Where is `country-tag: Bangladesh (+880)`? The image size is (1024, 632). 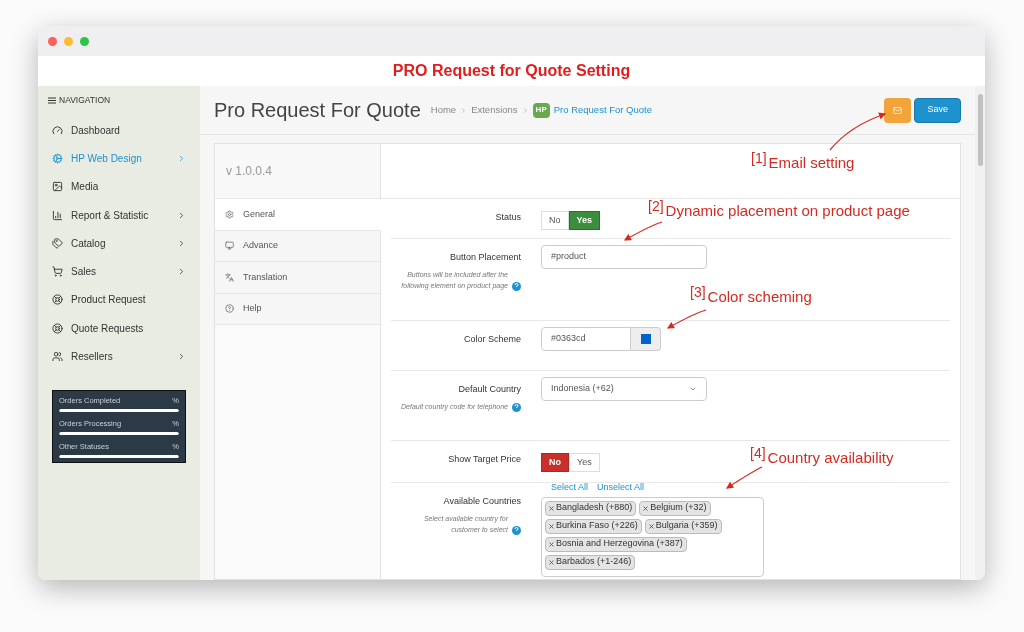
country-tag: Bangladesh (+880) is located at coordinates (591, 508).